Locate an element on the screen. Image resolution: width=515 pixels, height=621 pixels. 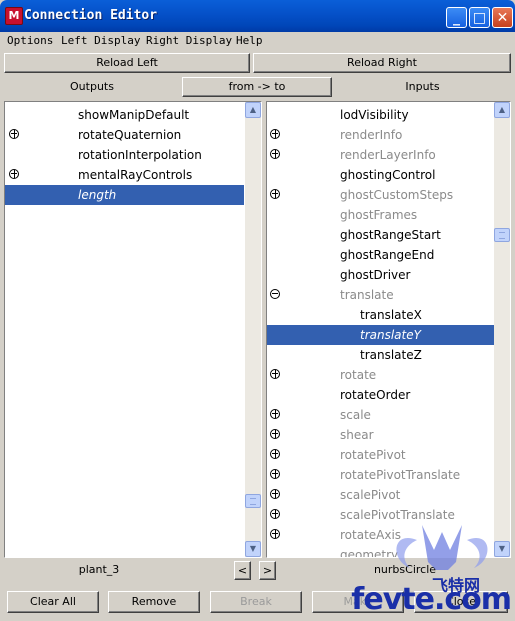
list-item-label: ghostRangeEnd is located at coordinates (387, 255).